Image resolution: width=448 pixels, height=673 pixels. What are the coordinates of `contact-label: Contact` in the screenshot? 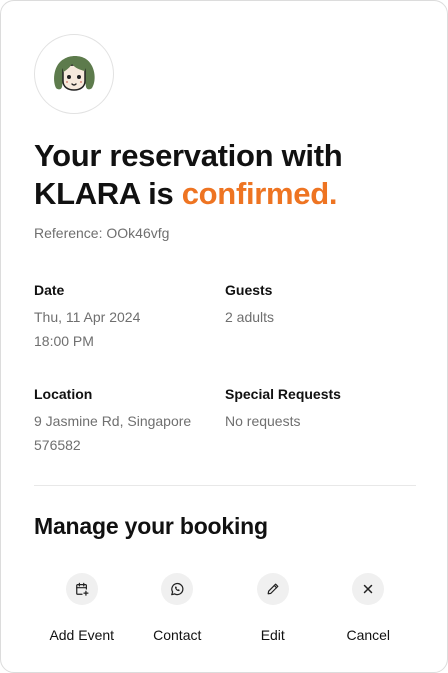 It's located at (177, 635).